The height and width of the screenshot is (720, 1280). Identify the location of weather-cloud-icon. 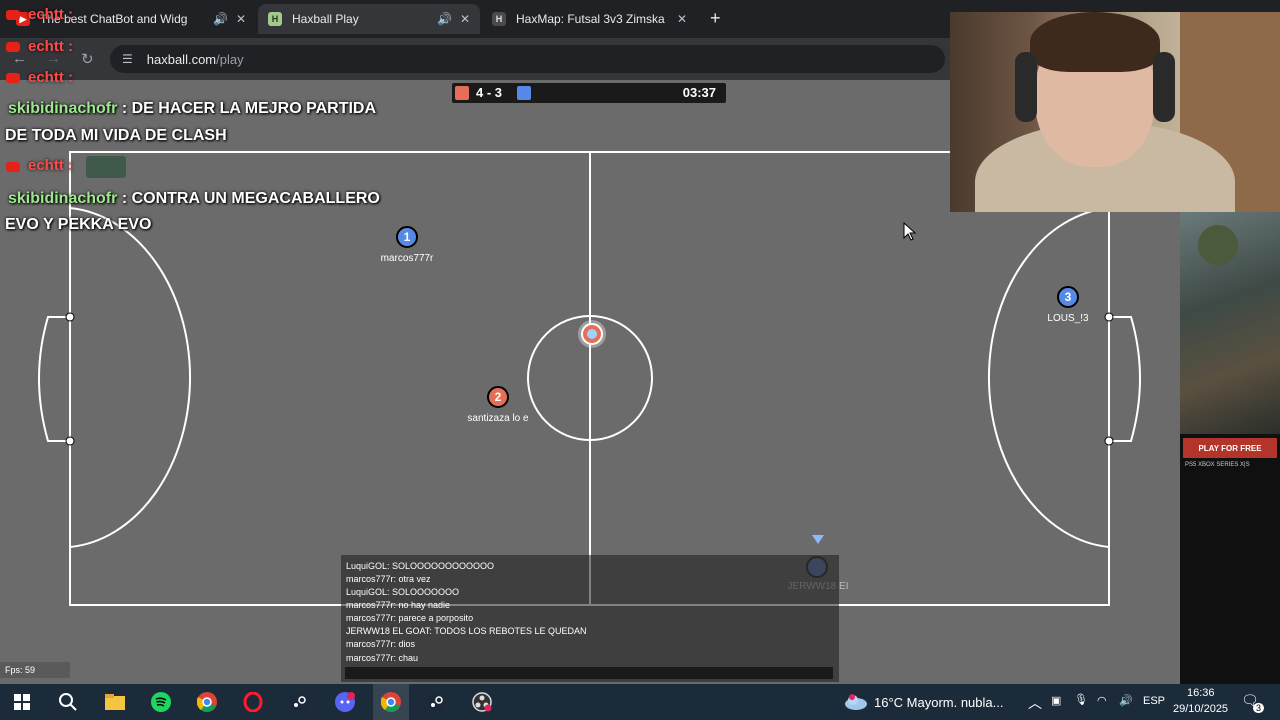
(856, 702).